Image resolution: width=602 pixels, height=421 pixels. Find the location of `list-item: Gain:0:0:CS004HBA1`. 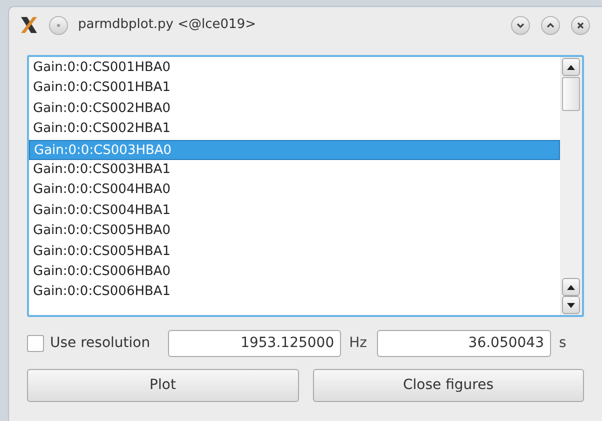

list-item: Gain:0:0:CS004HBA1 is located at coordinates (294, 211).